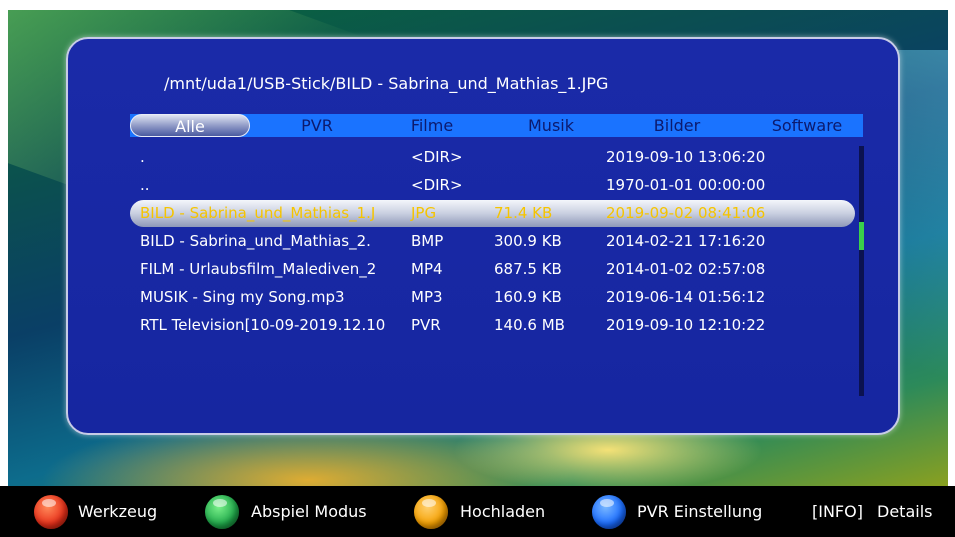 Image resolution: width=955 pixels, height=537 pixels. I want to click on scrollbar-track, so click(861, 271).